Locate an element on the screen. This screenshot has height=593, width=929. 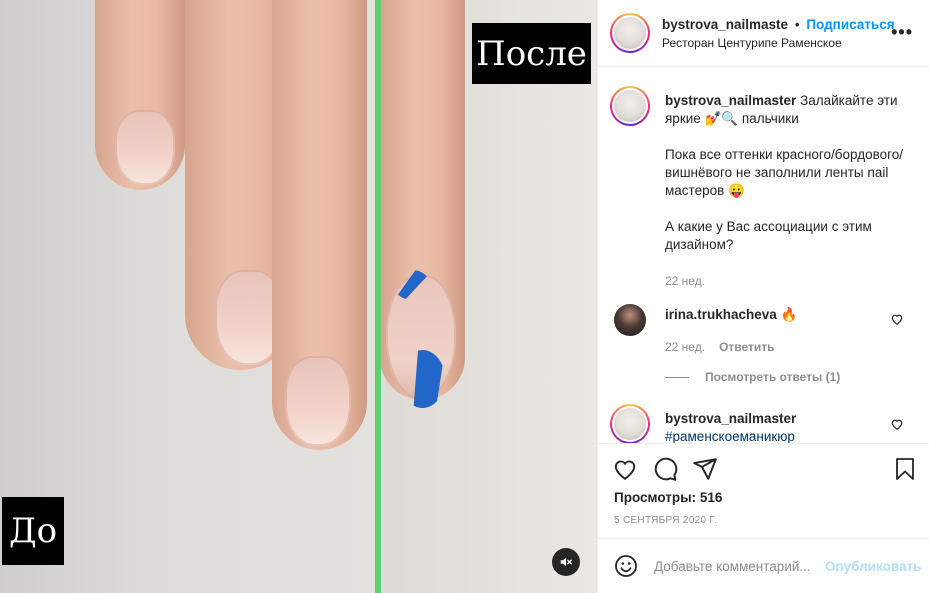
comment-item: irina.trukhacheva 🔥 22 нед. Ответить is located at coordinates (769, 330).